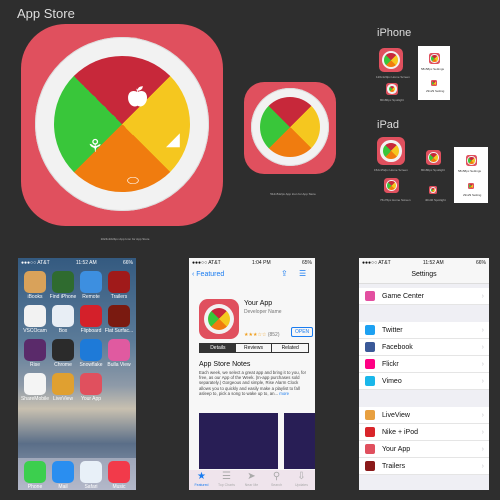  What do you see at coordinates (63, 384) in the screenshot?
I see `home-app-liveview` at bounding box center [63, 384].